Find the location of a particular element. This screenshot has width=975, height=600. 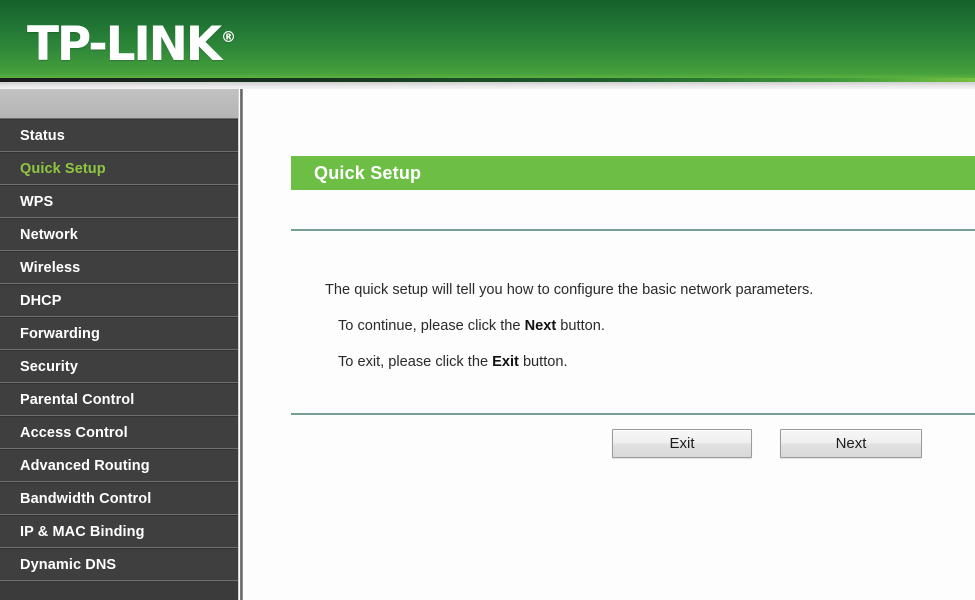

sidebar-item-ip-mac-binding: IP & MAC Binding is located at coordinates (119, 531).